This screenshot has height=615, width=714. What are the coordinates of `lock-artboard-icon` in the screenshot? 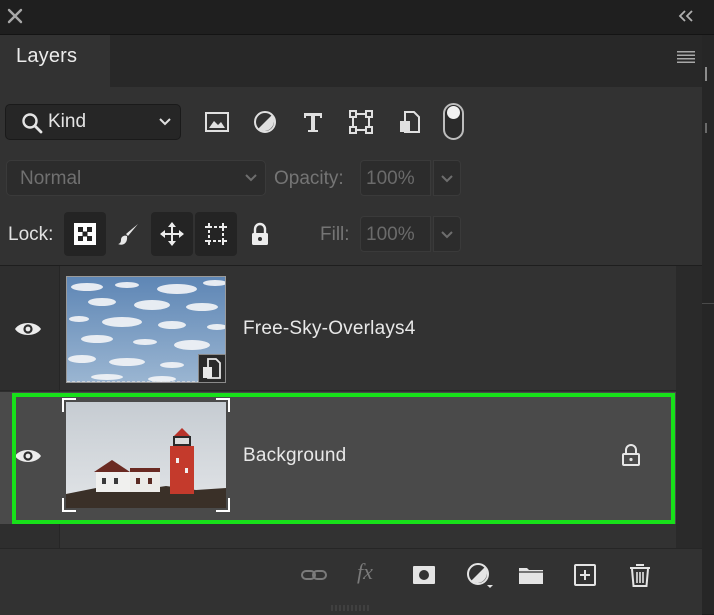 It's located at (216, 234).